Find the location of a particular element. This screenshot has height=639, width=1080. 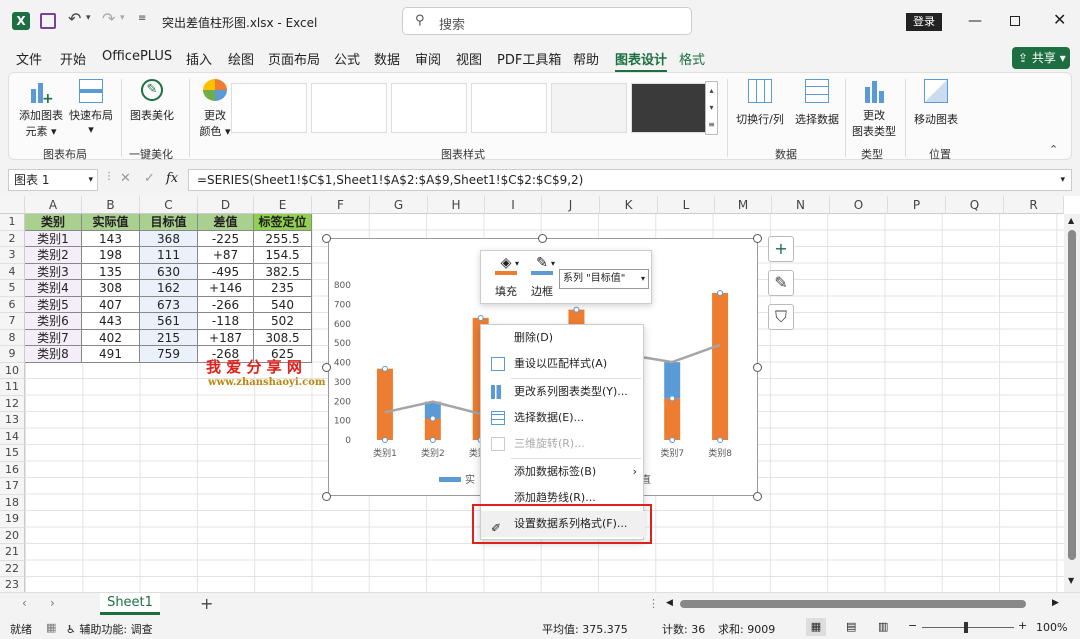

row-header-11: 11 is located at coordinates (12, 387).